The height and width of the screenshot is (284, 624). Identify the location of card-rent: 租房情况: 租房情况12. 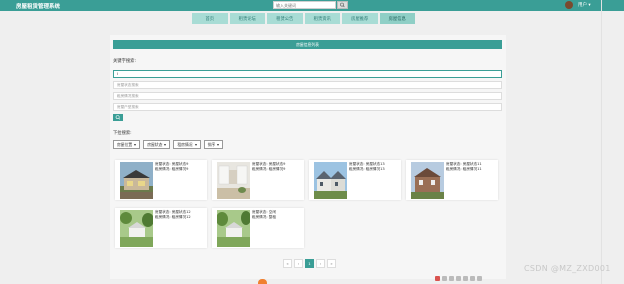
(173, 217).